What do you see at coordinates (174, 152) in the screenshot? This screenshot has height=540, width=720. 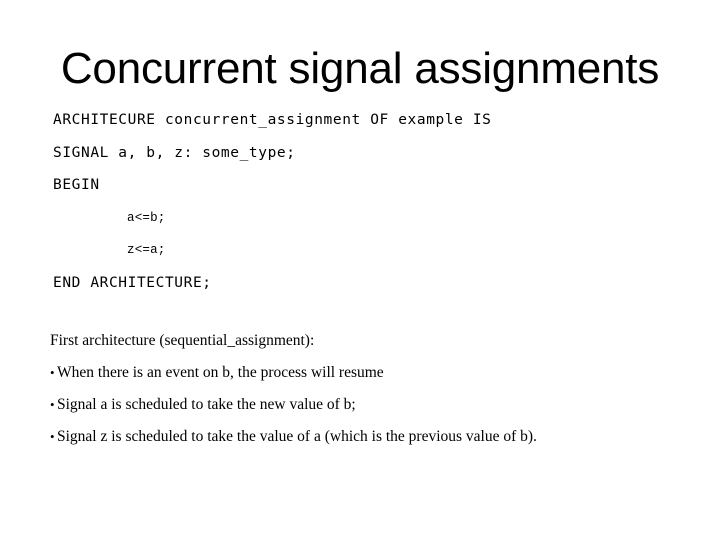 I see `code-line: SIGNAL a, b, z: some_type;` at bounding box center [174, 152].